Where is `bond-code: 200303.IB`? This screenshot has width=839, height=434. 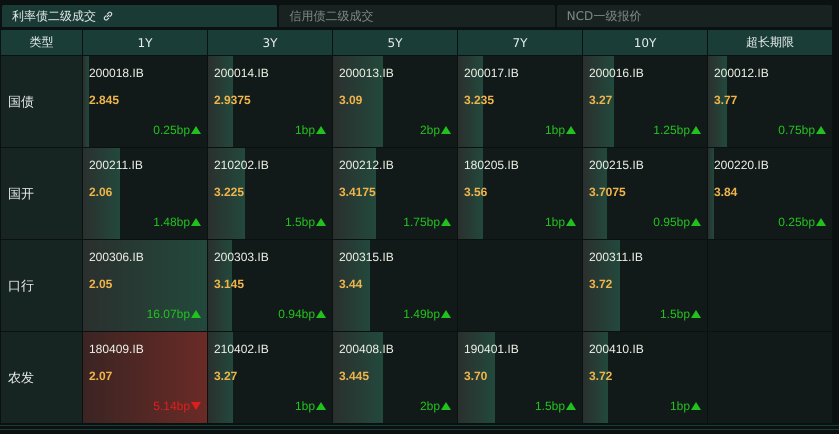
bond-code: 200303.IB is located at coordinates (242, 257).